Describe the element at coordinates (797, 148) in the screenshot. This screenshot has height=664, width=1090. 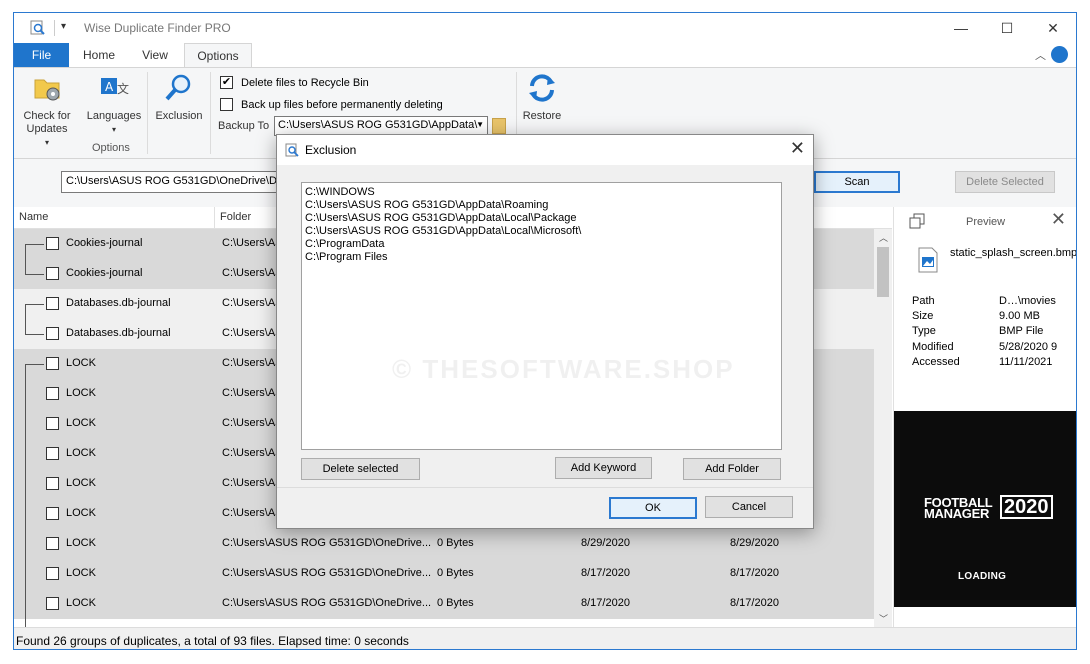
I see `close-dialog-icon: ✕` at that location.